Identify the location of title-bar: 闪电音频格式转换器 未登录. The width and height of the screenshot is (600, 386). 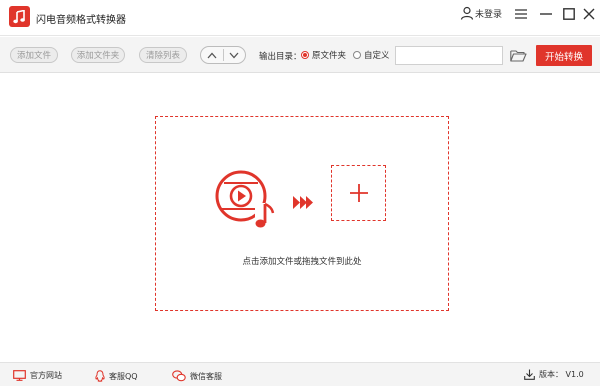
(300, 18).